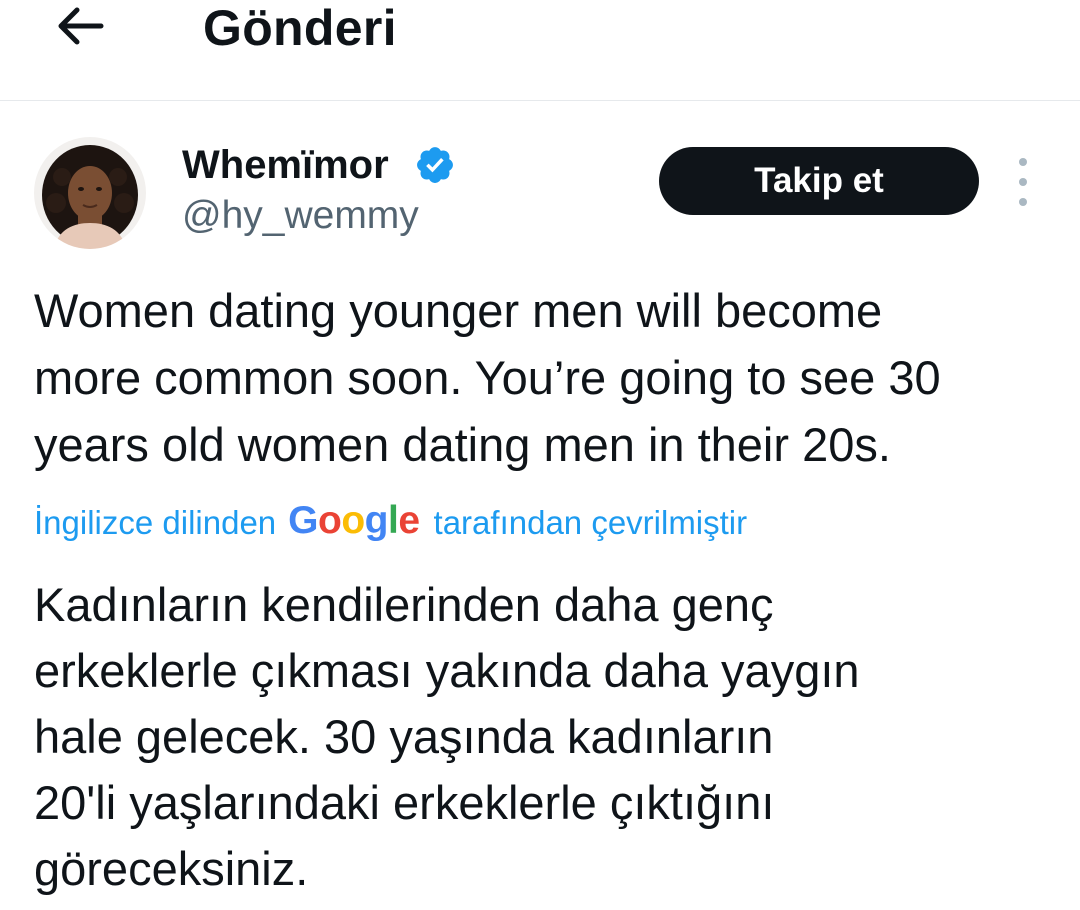  I want to click on back-button, so click(80, 26).